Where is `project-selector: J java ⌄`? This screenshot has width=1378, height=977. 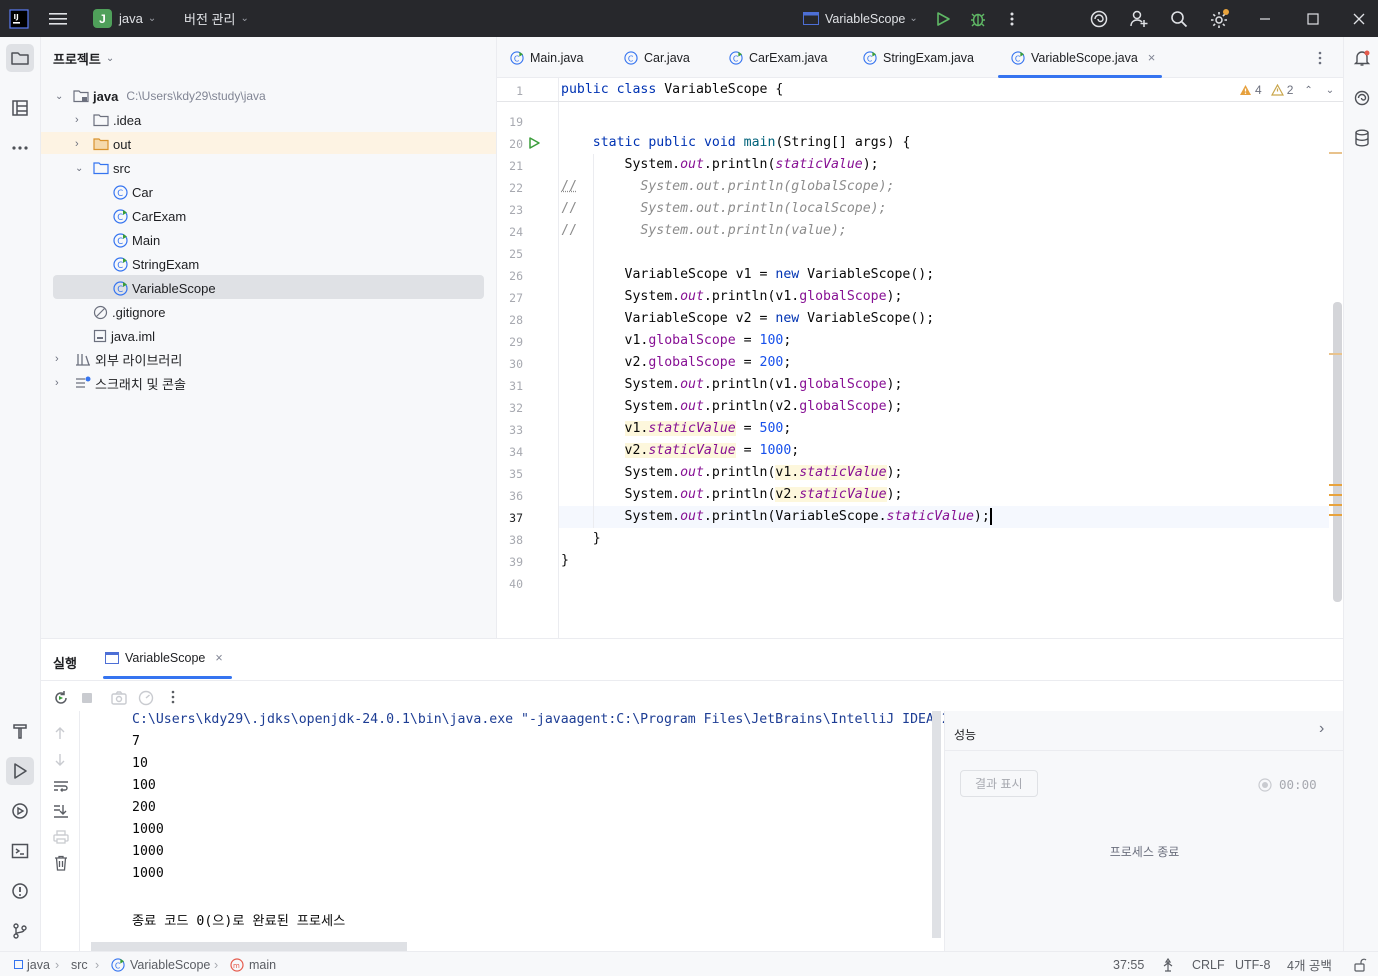
project-selector: J java ⌄ is located at coordinates (124, 18).